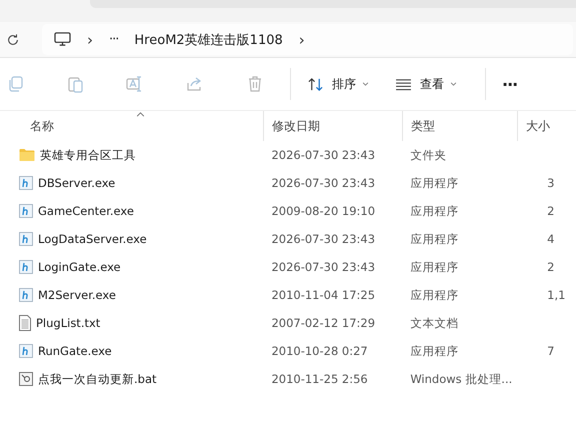 This screenshot has height=431, width=576. Describe the element at coordinates (403, 84) in the screenshot. I see `list-view-icon` at that location.